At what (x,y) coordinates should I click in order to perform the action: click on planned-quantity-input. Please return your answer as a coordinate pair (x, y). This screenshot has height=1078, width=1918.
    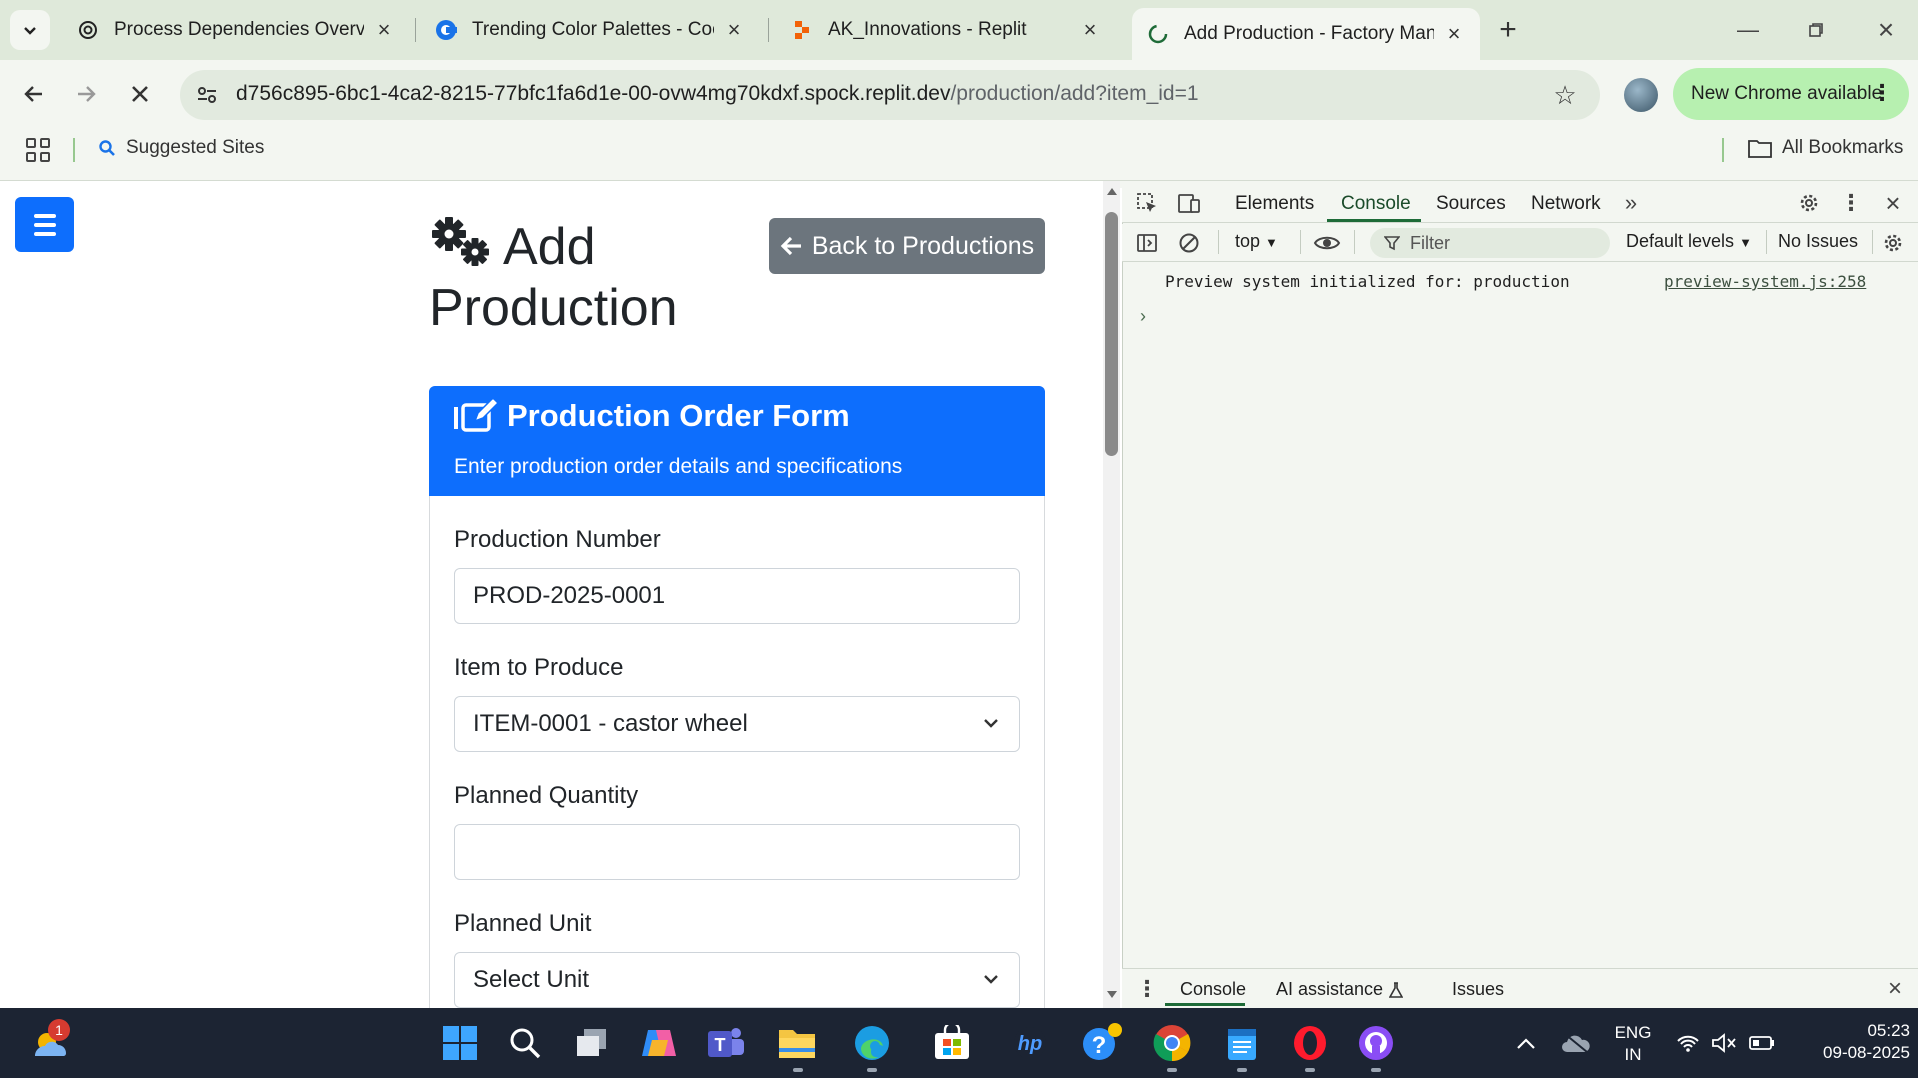
    Looking at the image, I should click on (737, 852).